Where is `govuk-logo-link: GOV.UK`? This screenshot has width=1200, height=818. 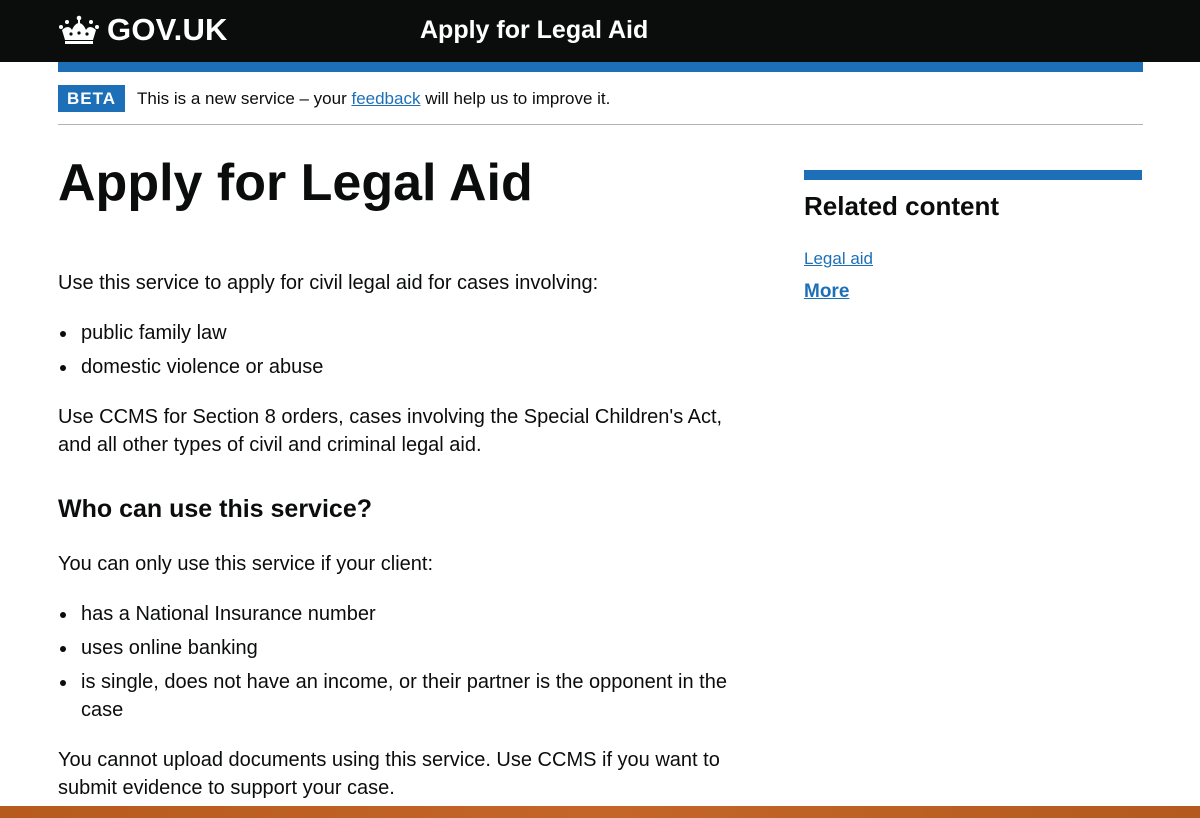 govuk-logo-link: GOV.UK is located at coordinates (143, 30).